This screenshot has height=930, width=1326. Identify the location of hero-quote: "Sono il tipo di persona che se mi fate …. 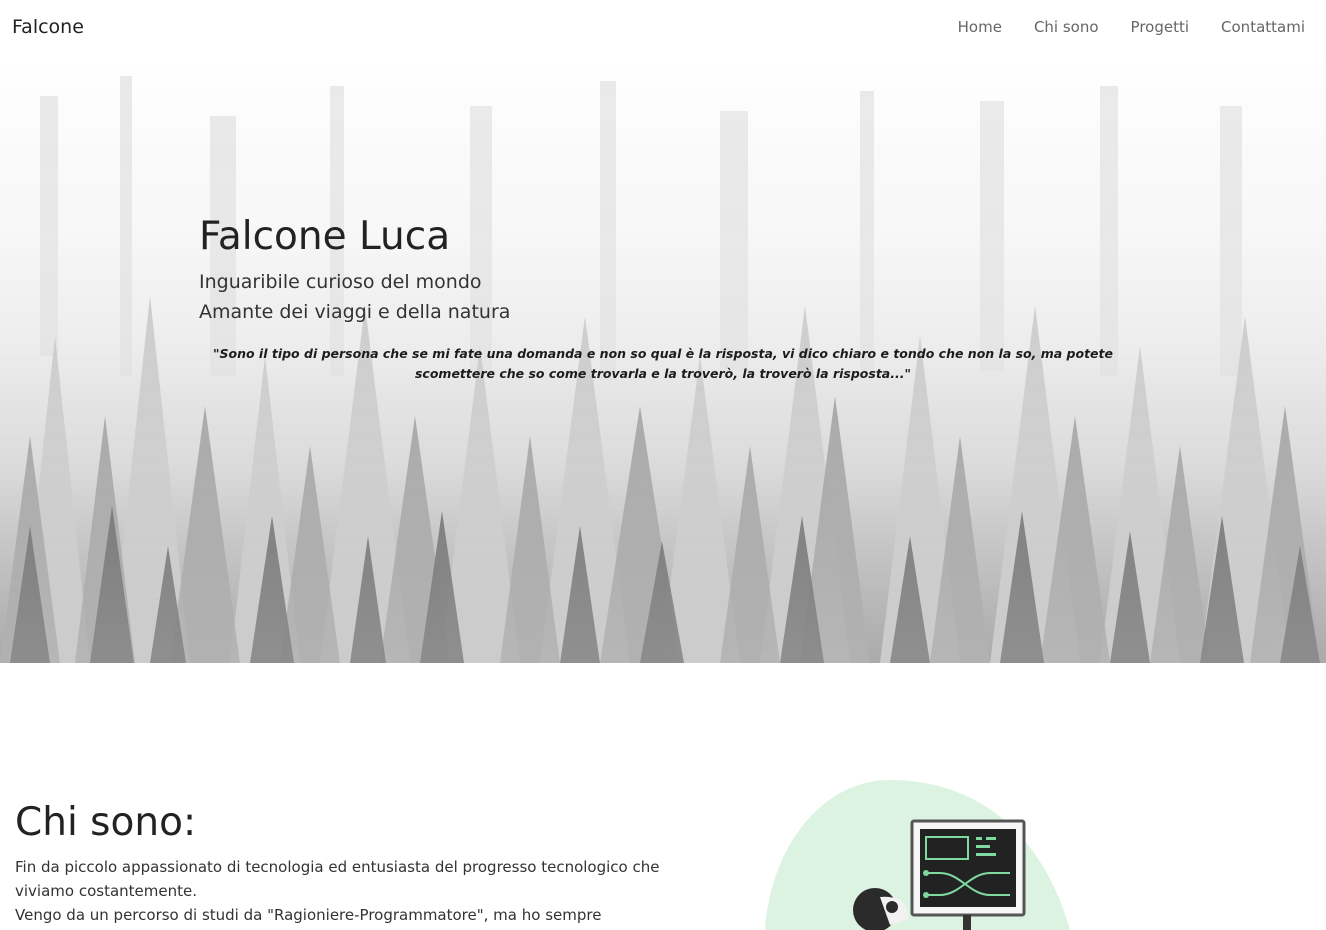
(662, 363).